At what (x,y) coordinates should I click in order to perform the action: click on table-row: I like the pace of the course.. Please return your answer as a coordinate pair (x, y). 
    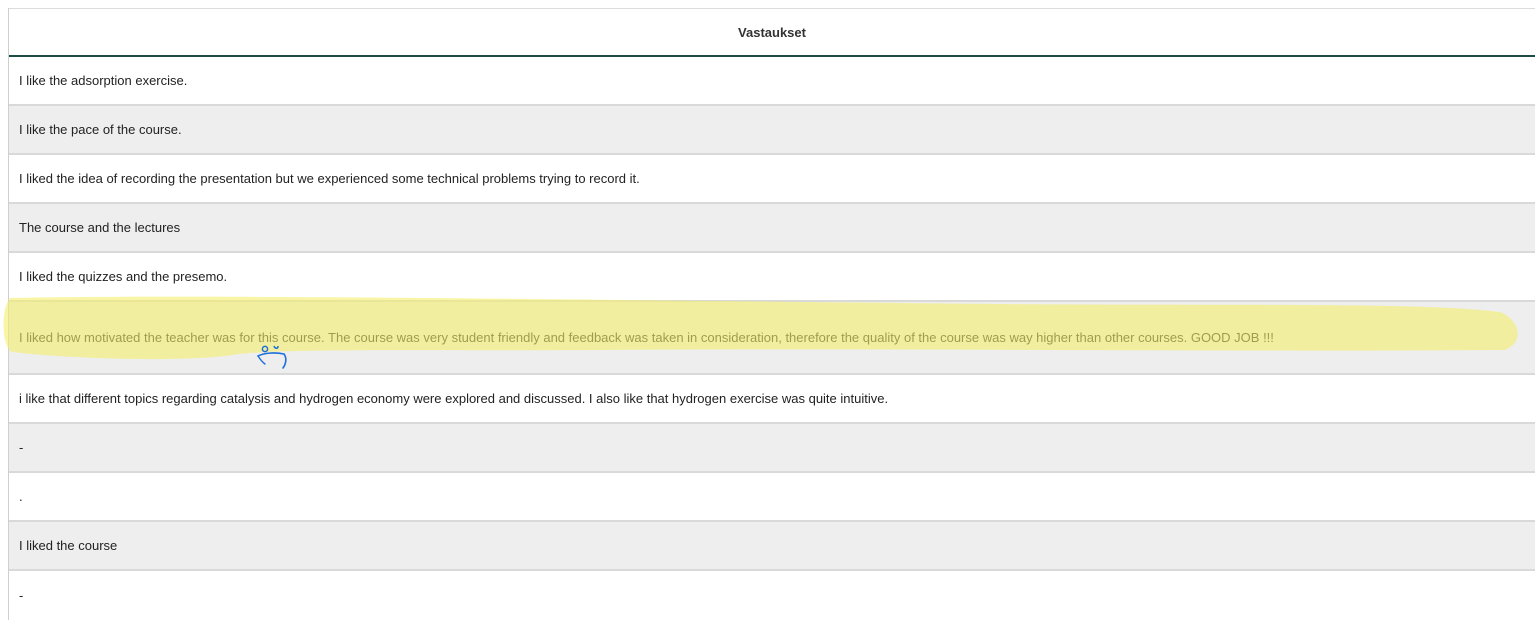
    Looking at the image, I should click on (772, 130).